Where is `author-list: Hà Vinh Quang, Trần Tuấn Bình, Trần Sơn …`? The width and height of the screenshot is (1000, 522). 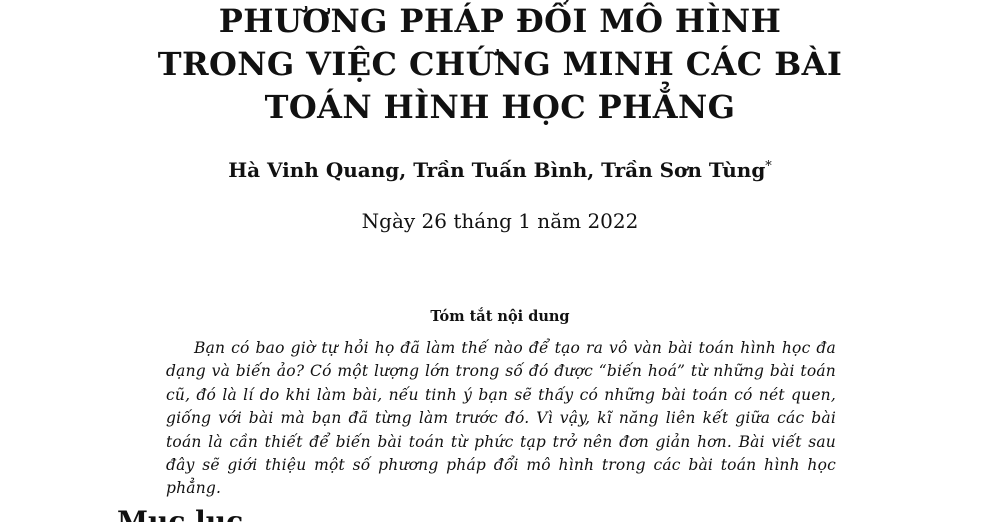
author-list: Hà Vinh Quang, Trần Tuấn Bình, Trần Sơn … is located at coordinates (500, 170).